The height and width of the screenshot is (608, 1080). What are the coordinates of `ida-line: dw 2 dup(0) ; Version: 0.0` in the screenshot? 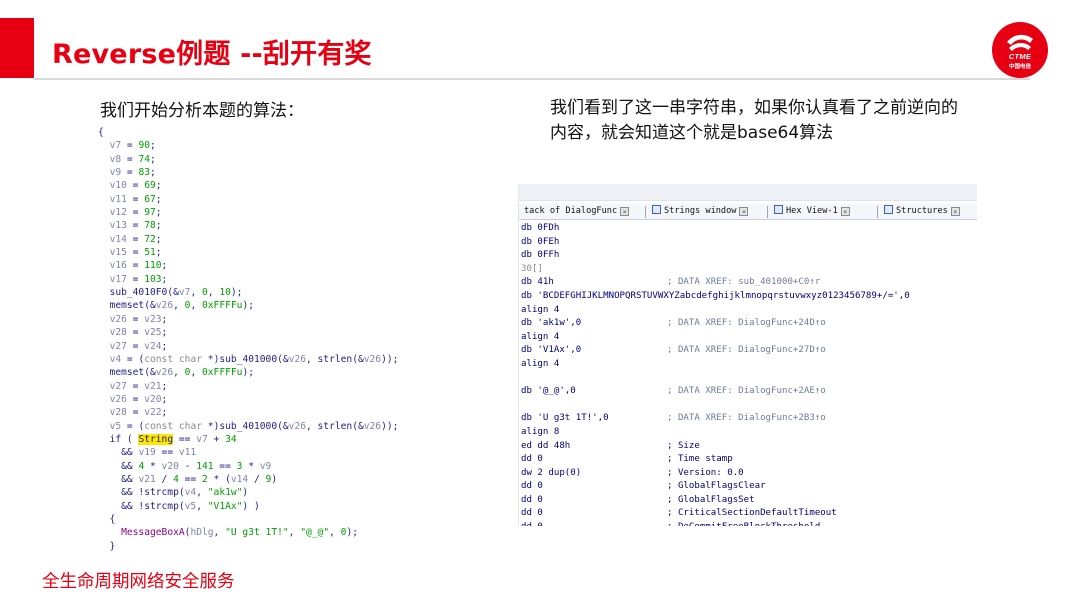 It's located at (715, 474).